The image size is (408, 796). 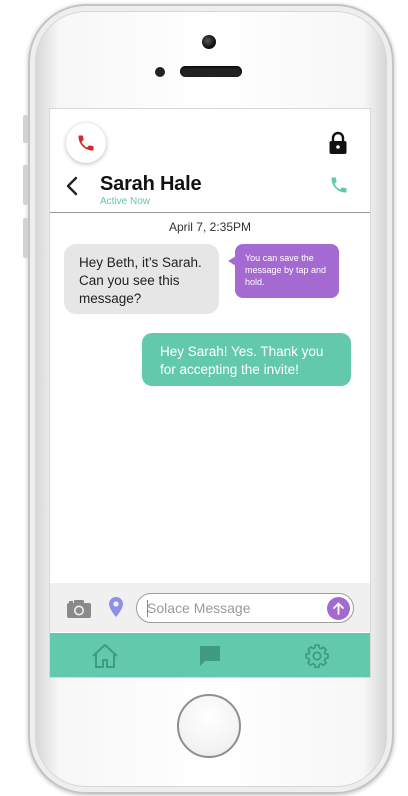 What do you see at coordinates (160, 72) in the screenshot?
I see `proximity-sensor` at bounding box center [160, 72].